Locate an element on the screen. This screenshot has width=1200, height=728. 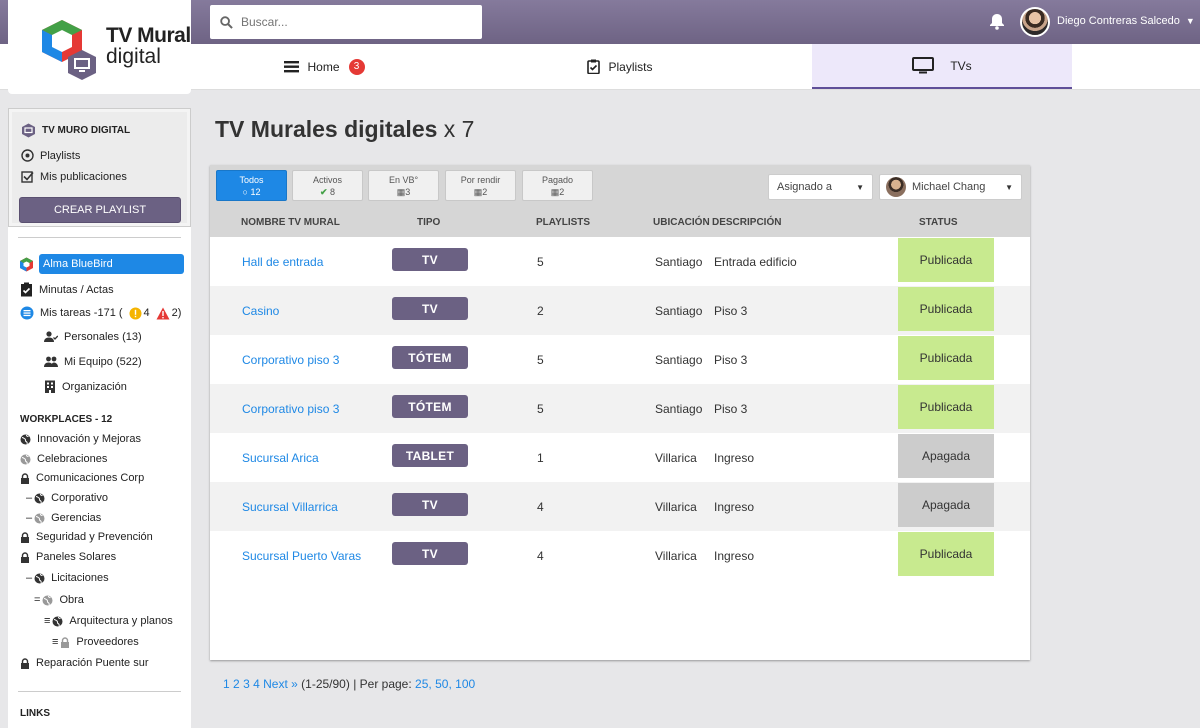
sidebar-item-personales: Personales (13) is located at coordinates (93, 337).